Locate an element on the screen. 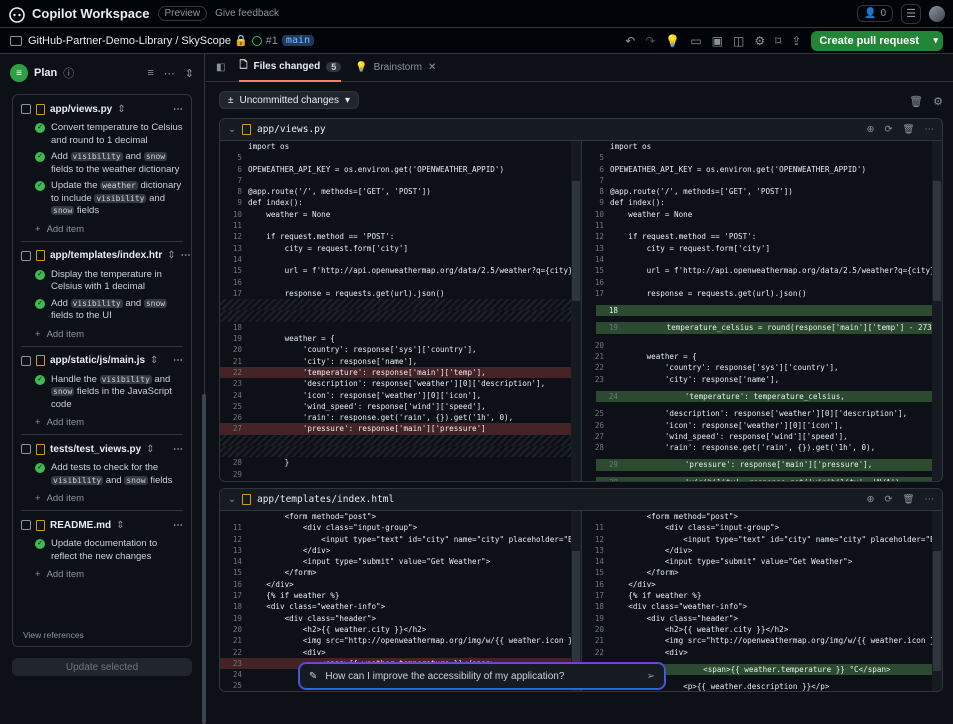  redo-icon: ↷ is located at coordinates (650, 41).